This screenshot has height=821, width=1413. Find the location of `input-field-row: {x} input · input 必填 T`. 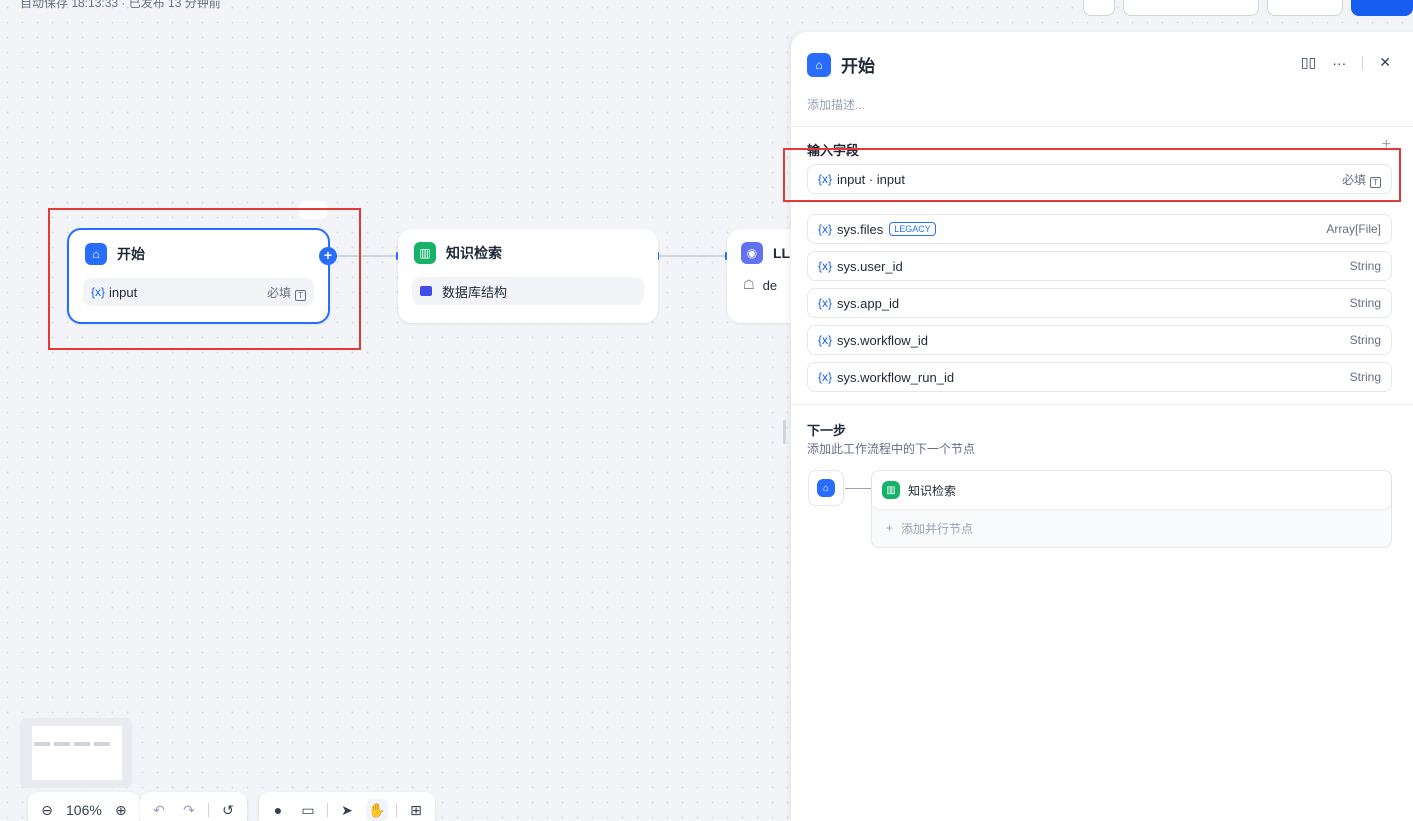

input-field-row: {x} input · input 必填 T is located at coordinates (1099, 179).